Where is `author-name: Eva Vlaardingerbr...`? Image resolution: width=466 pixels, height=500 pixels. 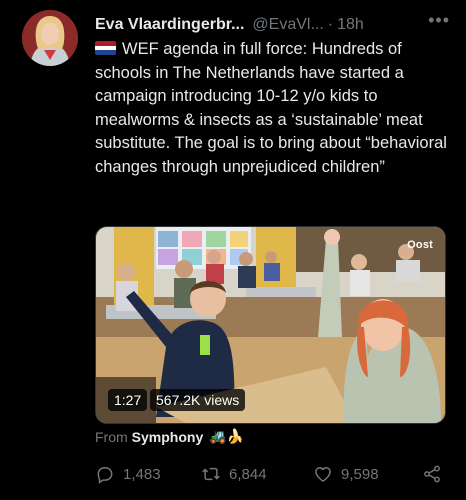
author-name: Eva Vlaardingerbr... is located at coordinates (169, 25).